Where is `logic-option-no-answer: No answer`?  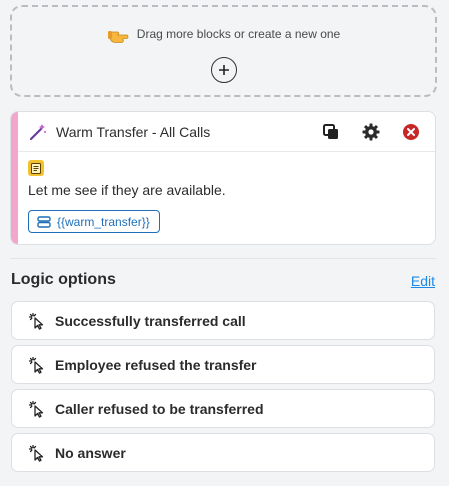
logic-option-no-answer: No answer is located at coordinates (223, 452).